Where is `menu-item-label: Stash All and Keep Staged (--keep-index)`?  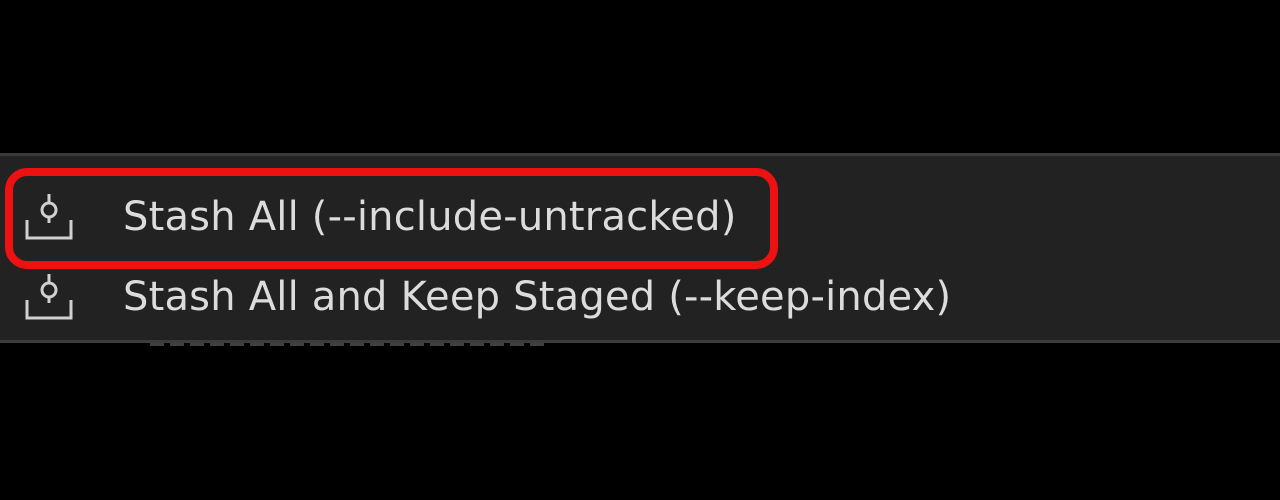 menu-item-label: Stash All and Keep Staged (--keep-index) is located at coordinates (537, 297).